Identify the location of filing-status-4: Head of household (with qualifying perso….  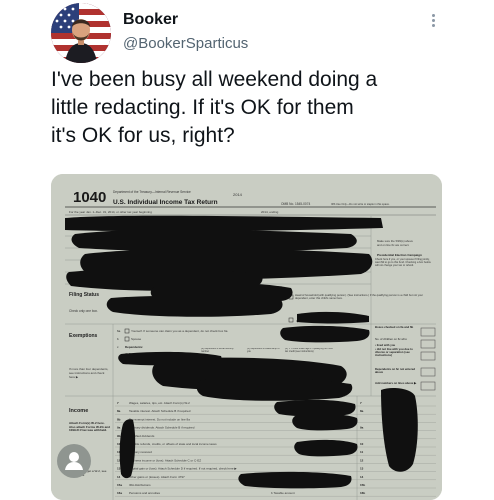
(359, 297).